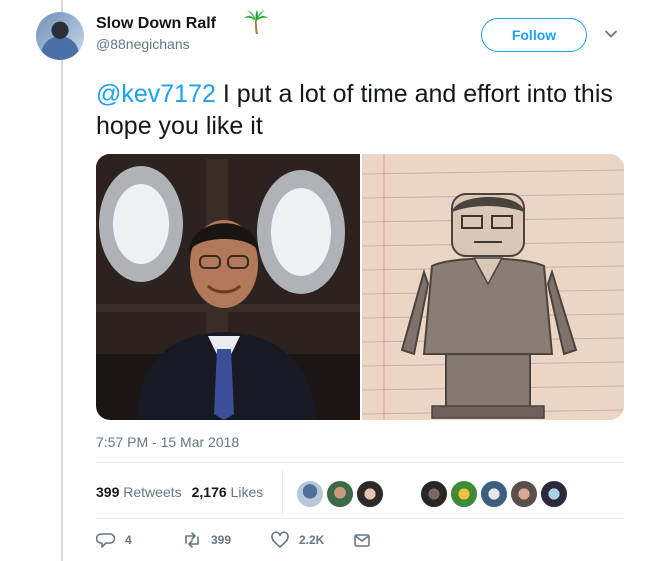 The width and height of the screenshot is (660, 561). I want to click on palm-tree-icon, so click(256, 22).